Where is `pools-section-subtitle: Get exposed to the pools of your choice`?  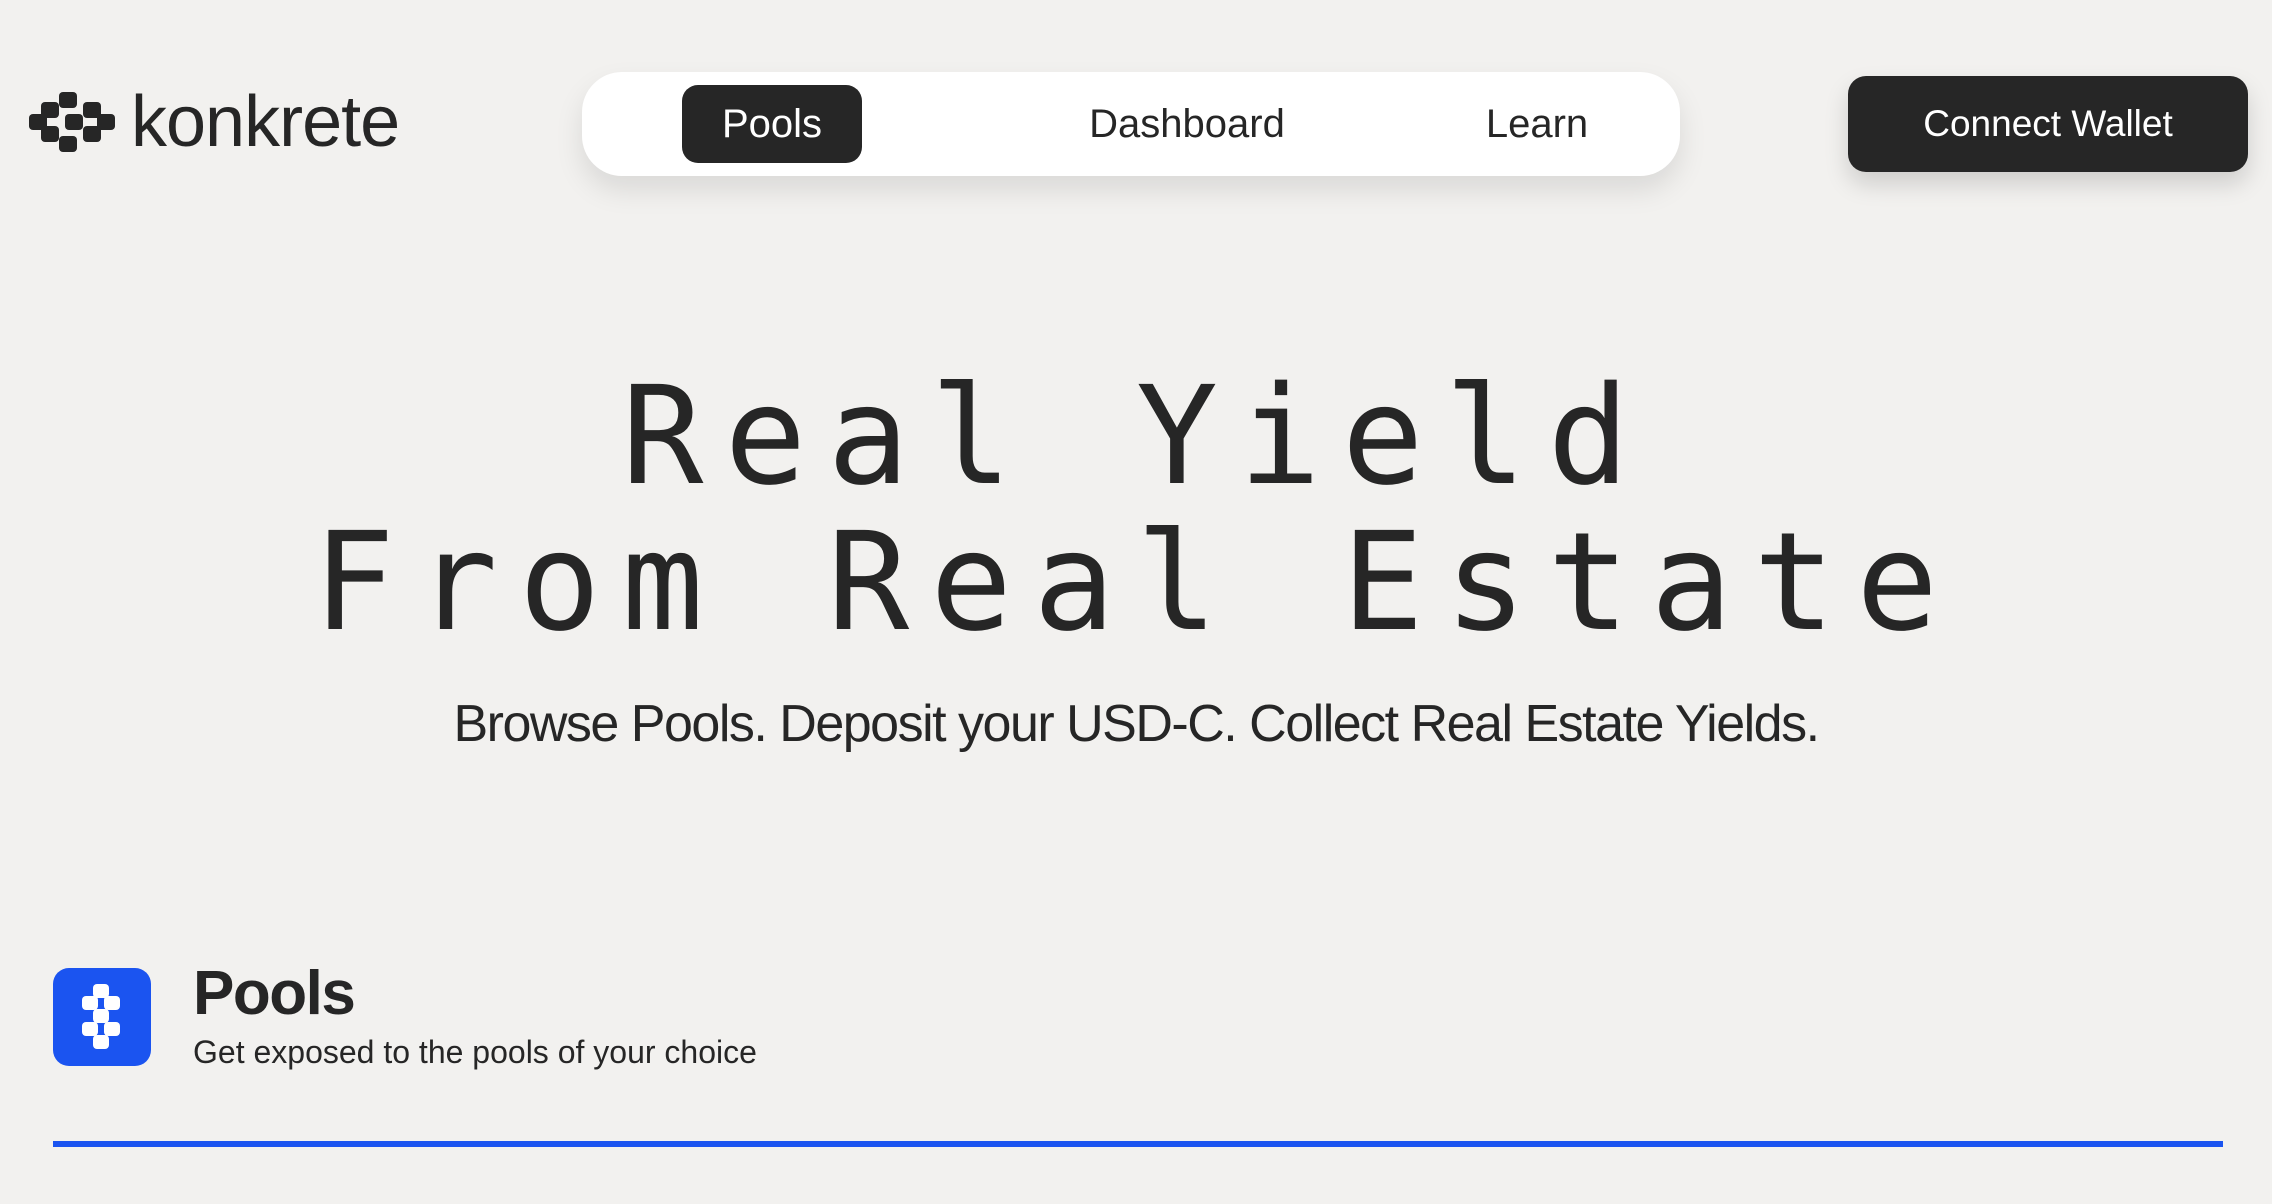
pools-section-subtitle: Get exposed to the pools of your choice is located at coordinates (475, 1052).